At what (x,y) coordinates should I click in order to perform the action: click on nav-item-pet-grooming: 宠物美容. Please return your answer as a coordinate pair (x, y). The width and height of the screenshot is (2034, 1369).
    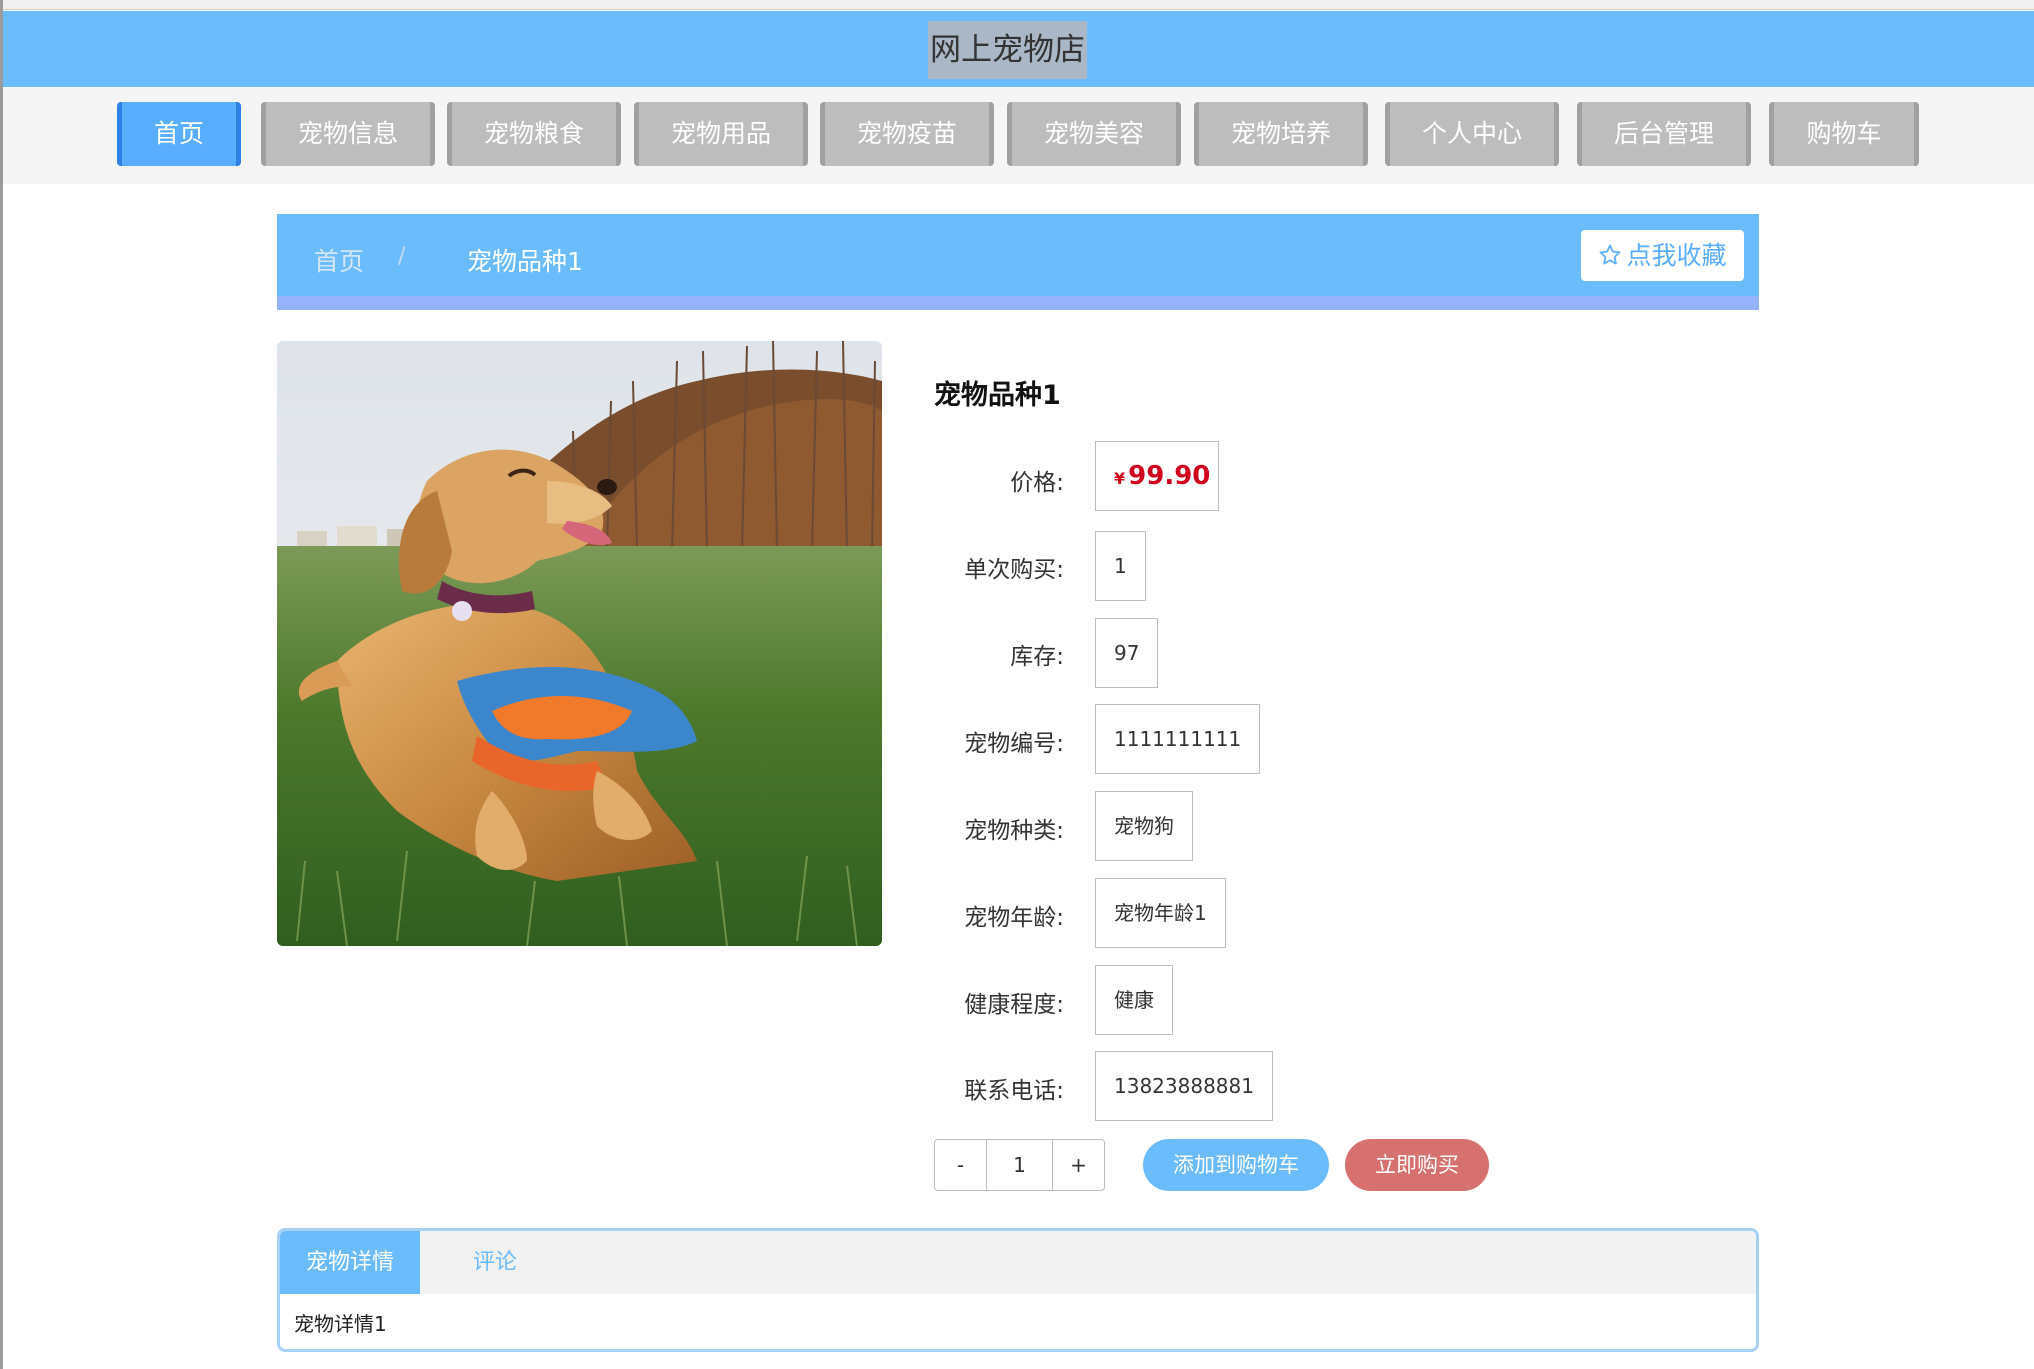
    Looking at the image, I should click on (1094, 134).